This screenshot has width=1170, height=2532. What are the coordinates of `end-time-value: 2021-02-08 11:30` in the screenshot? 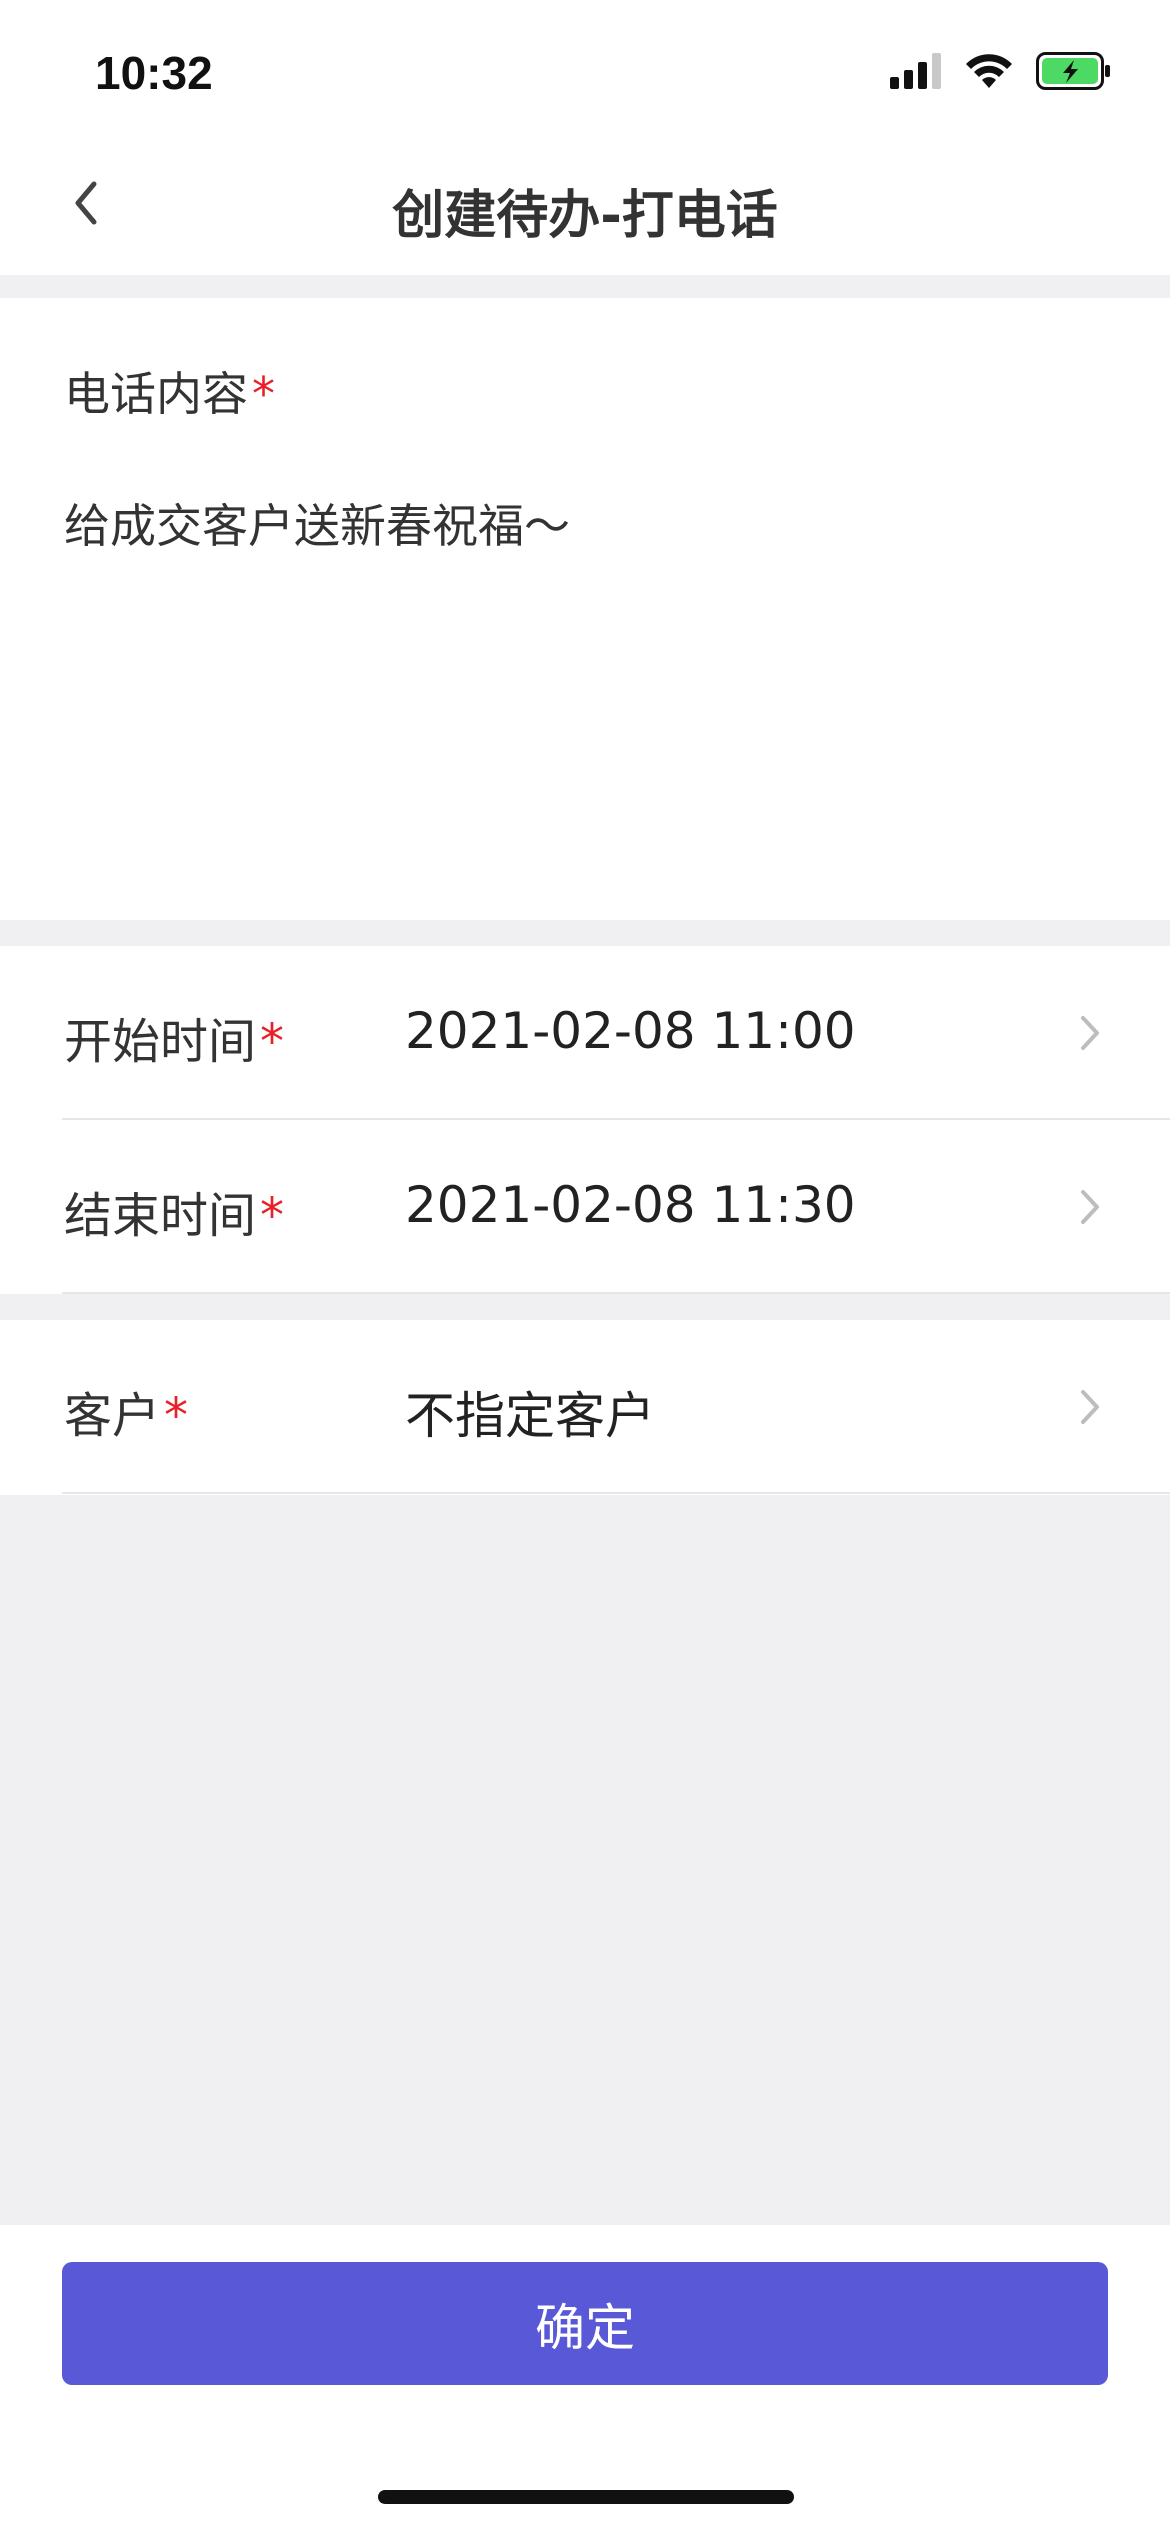 It's located at (630, 1205).